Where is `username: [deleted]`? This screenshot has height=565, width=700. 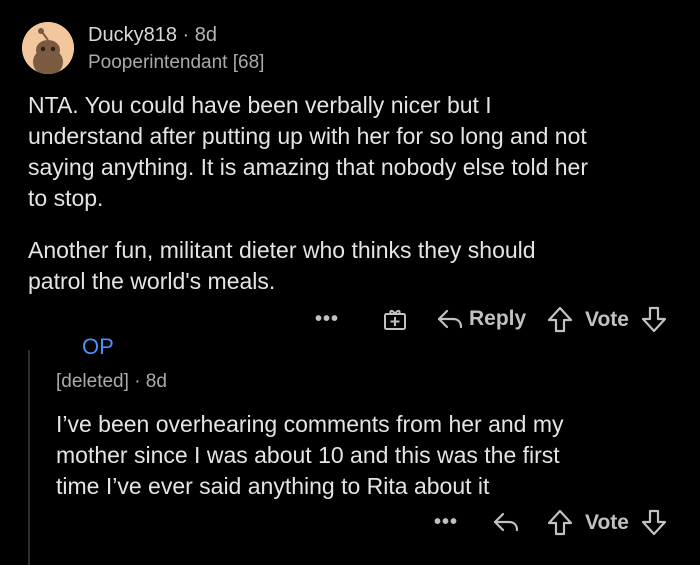 username: [deleted] is located at coordinates (92, 381).